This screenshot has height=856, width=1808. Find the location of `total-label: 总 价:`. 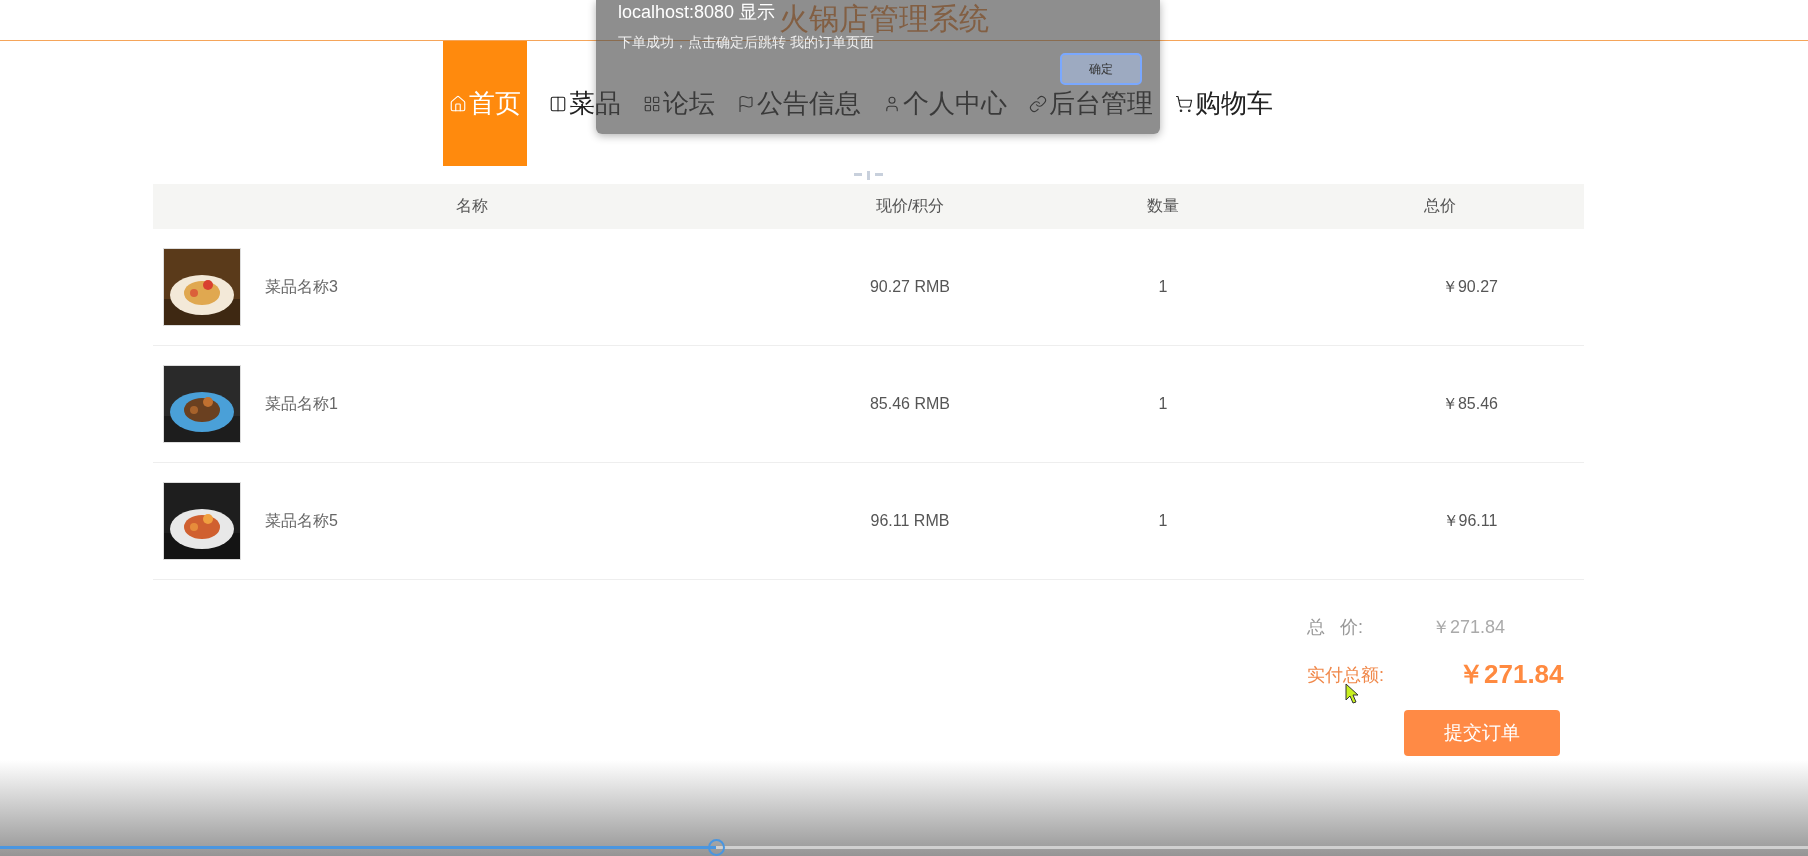

total-label: 总 价: is located at coordinates (1335, 627).